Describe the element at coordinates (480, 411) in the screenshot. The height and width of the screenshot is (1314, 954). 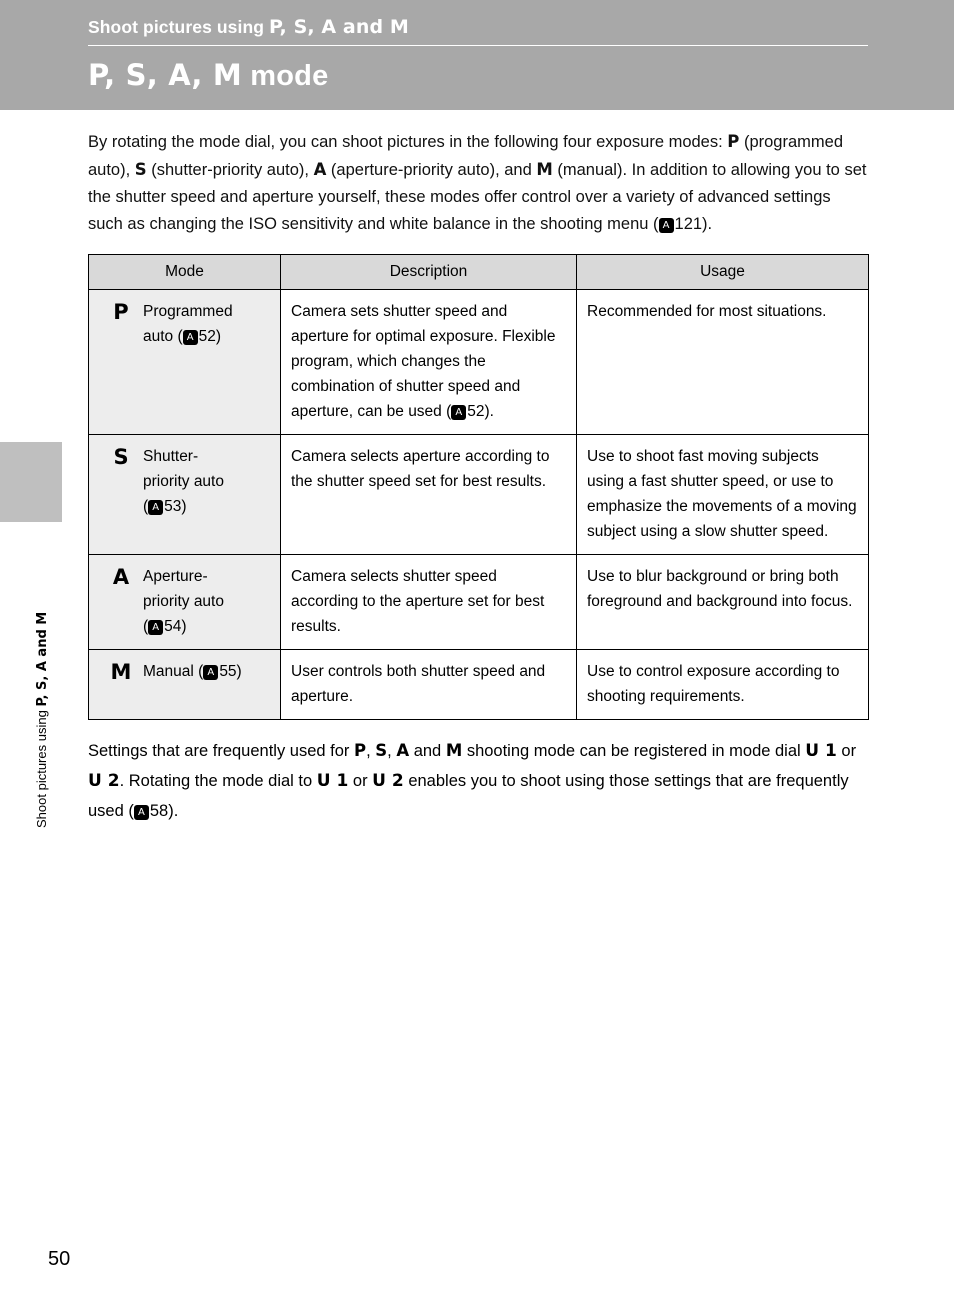
I see `mode-description-p-ref: 52).` at that location.